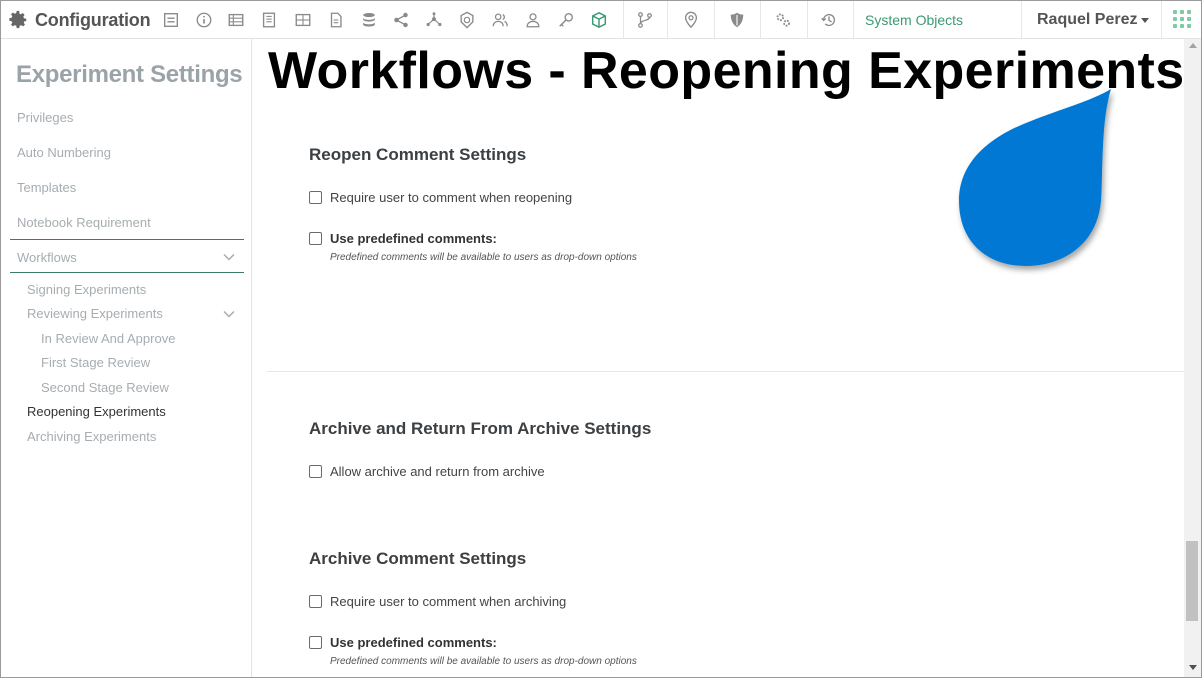 The height and width of the screenshot is (678, 1202). I want to click on require-comment-reopen-option: Require user to comment when reopening, so click(440, 197).